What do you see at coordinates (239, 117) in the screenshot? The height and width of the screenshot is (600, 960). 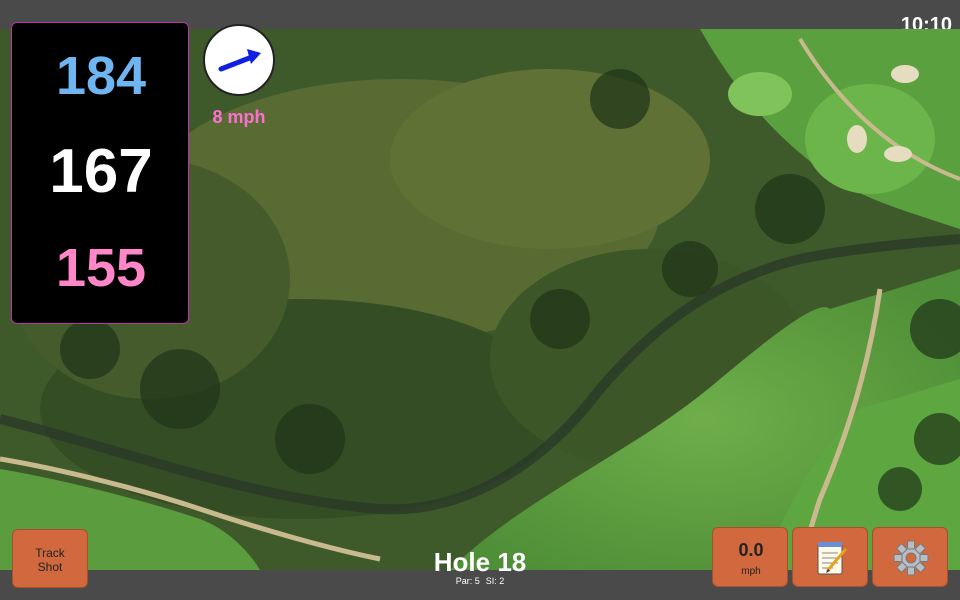 I see `wind-speed: 8 mph` at bounding box center [239, 117].